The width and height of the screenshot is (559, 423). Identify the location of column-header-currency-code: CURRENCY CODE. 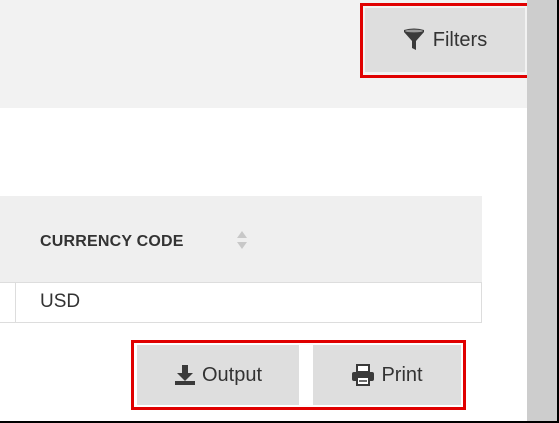
(112, 242).